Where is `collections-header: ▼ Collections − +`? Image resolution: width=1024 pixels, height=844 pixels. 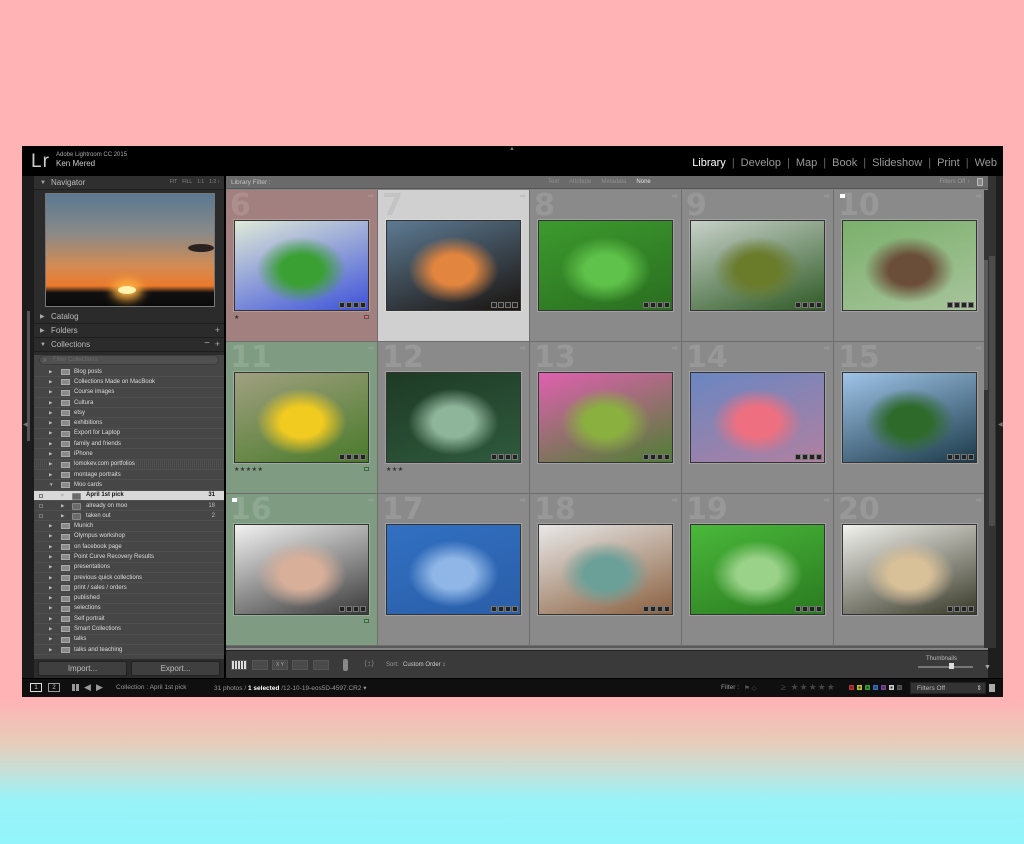
collections-header: ▼ Collections − + is located at coordinates (129, 345).